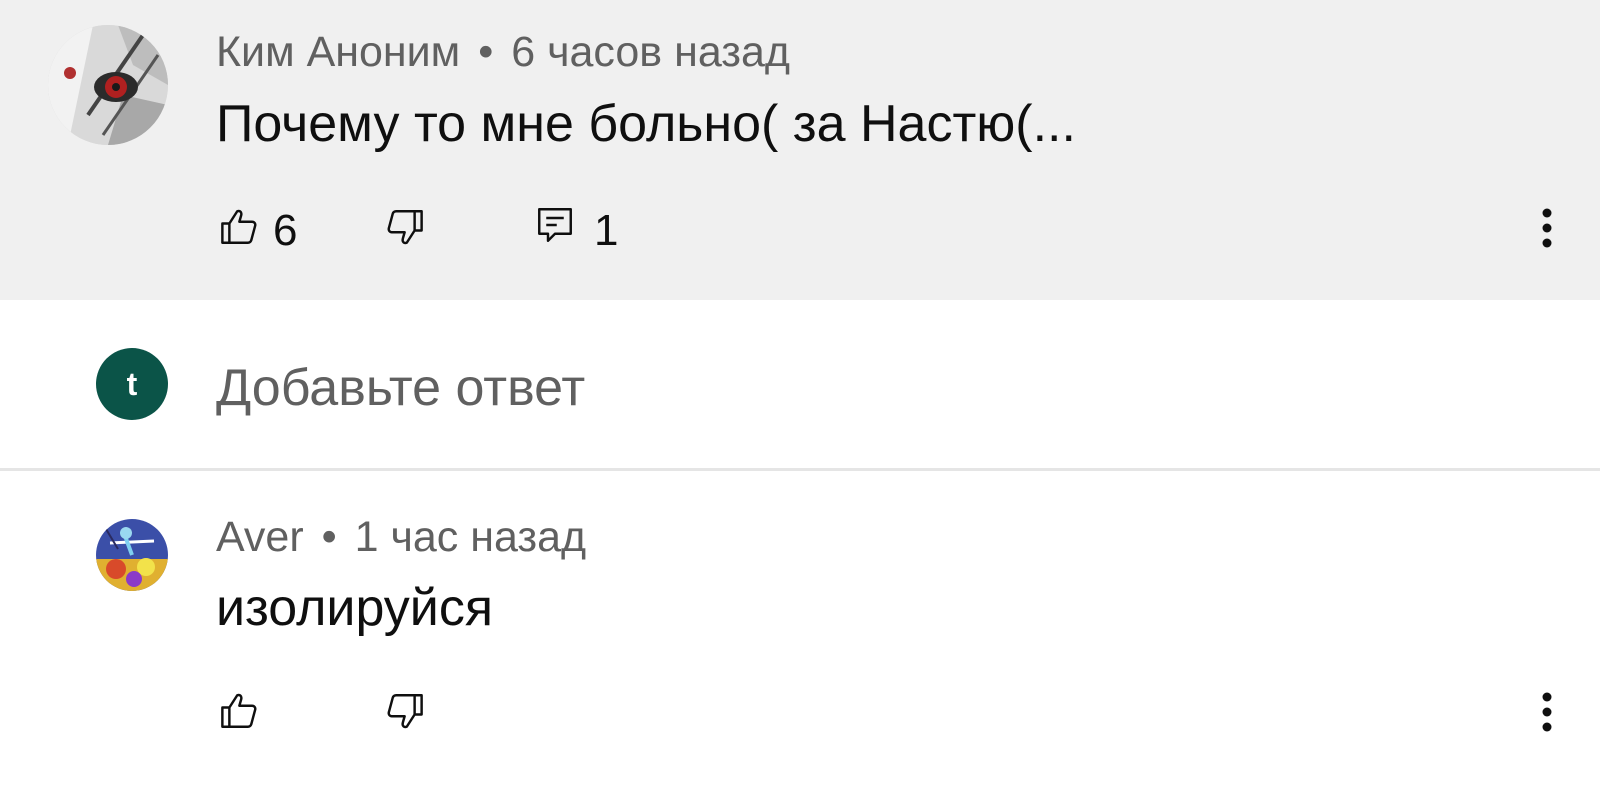 This screenshot has height=808, width=1600. I want to click on comment-time: 6 часов назад, so click(650, 52).